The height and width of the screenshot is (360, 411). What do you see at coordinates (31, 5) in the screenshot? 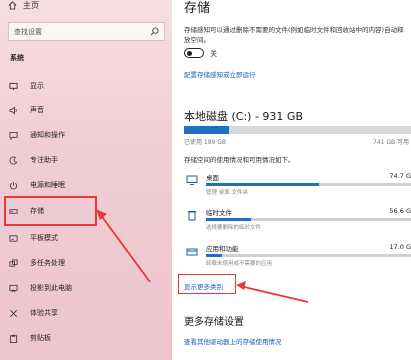
I see `home-label: 主页` at bounding box center [31, 5].